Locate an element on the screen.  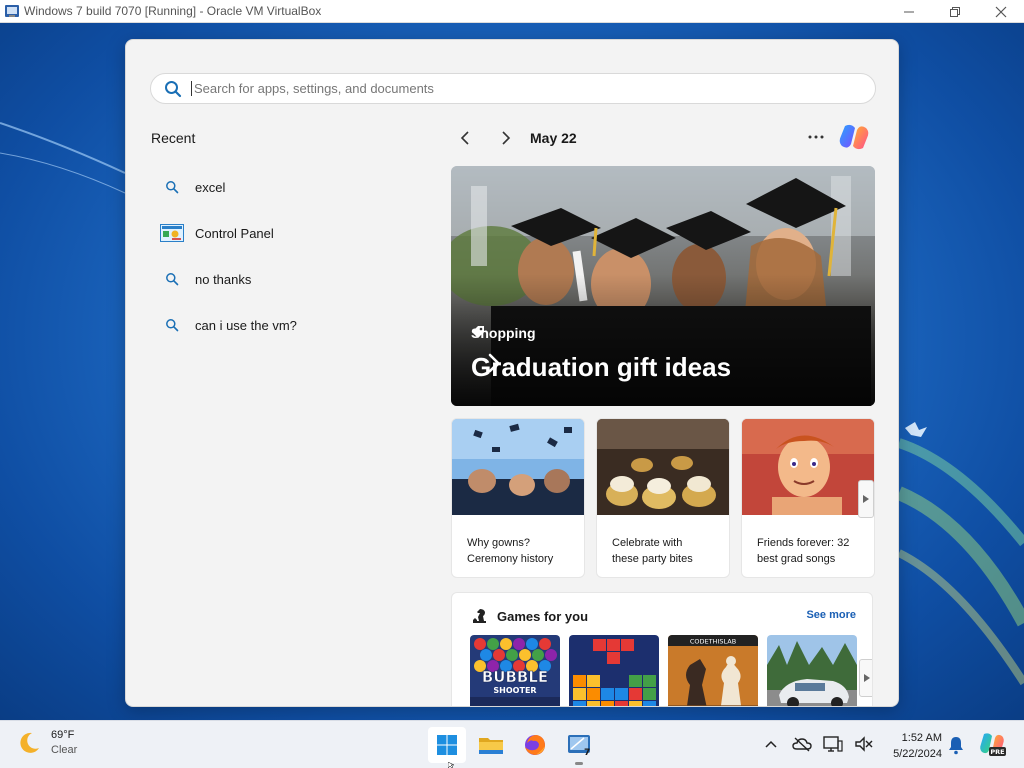
weather-condition: Clear is located at coordinates (64, 750).